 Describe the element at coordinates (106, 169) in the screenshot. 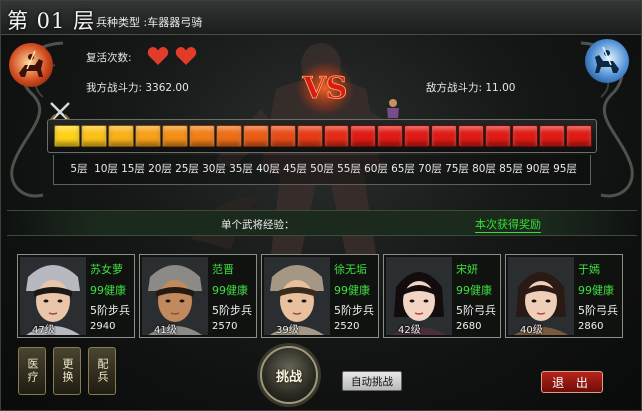

I see `floor-tick: 10层` at that location.